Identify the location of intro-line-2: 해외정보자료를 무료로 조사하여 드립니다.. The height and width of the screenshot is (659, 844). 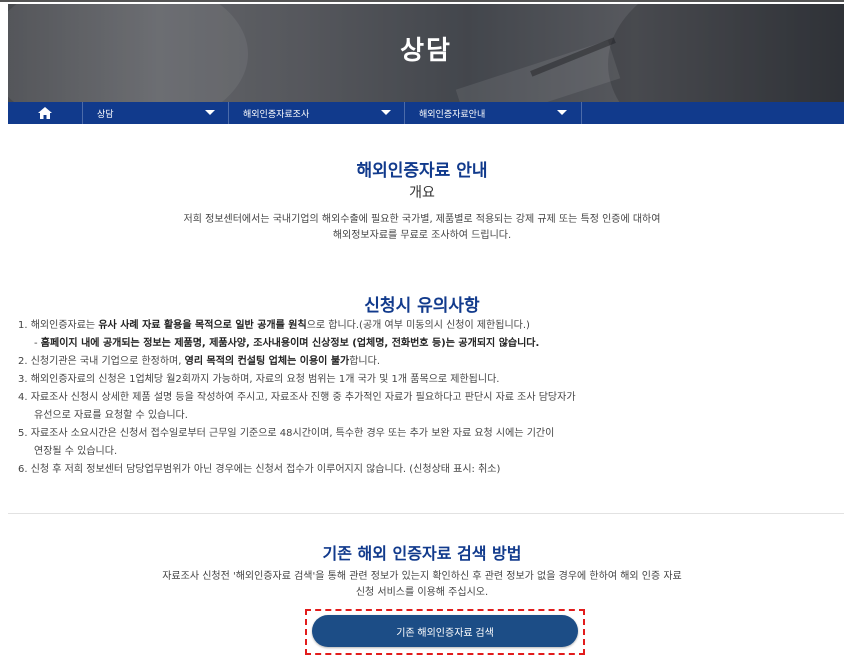
(422, 235).